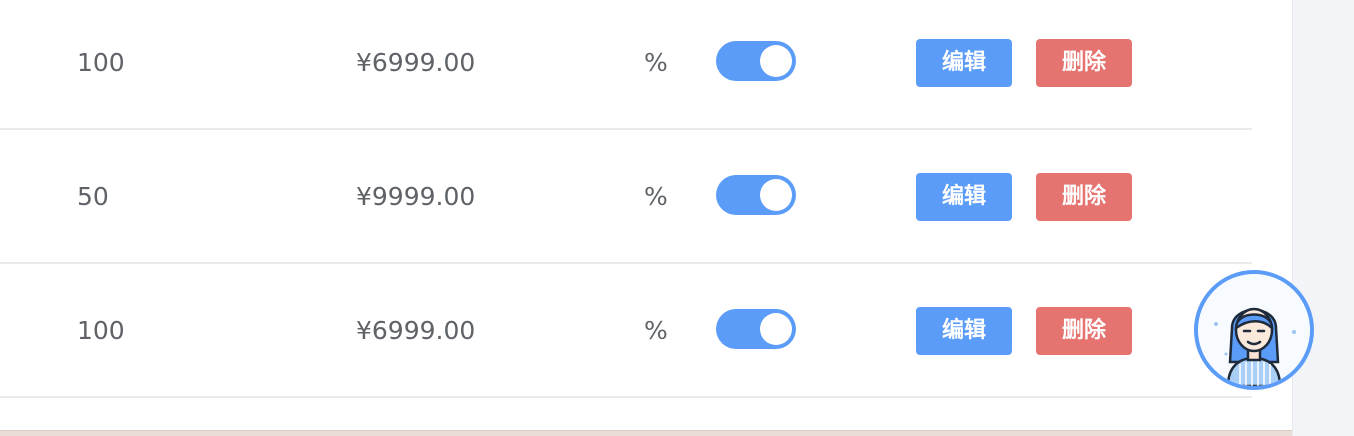 This screenshot has height=436, width=1354. Describe the element at coordinates (646, 433) in the screenshot. I see `bottom-border` at that location.